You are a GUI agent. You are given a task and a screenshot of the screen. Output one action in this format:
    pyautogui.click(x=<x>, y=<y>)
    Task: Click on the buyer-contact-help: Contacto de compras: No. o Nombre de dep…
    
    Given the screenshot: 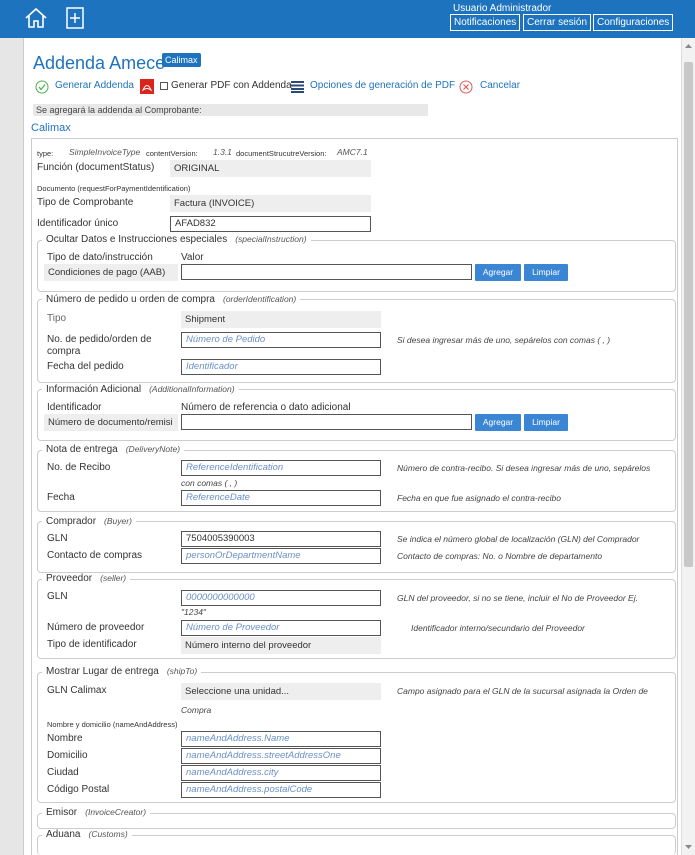 What is the action you would take?
    pyautogui.click(x=500, y=556)
    